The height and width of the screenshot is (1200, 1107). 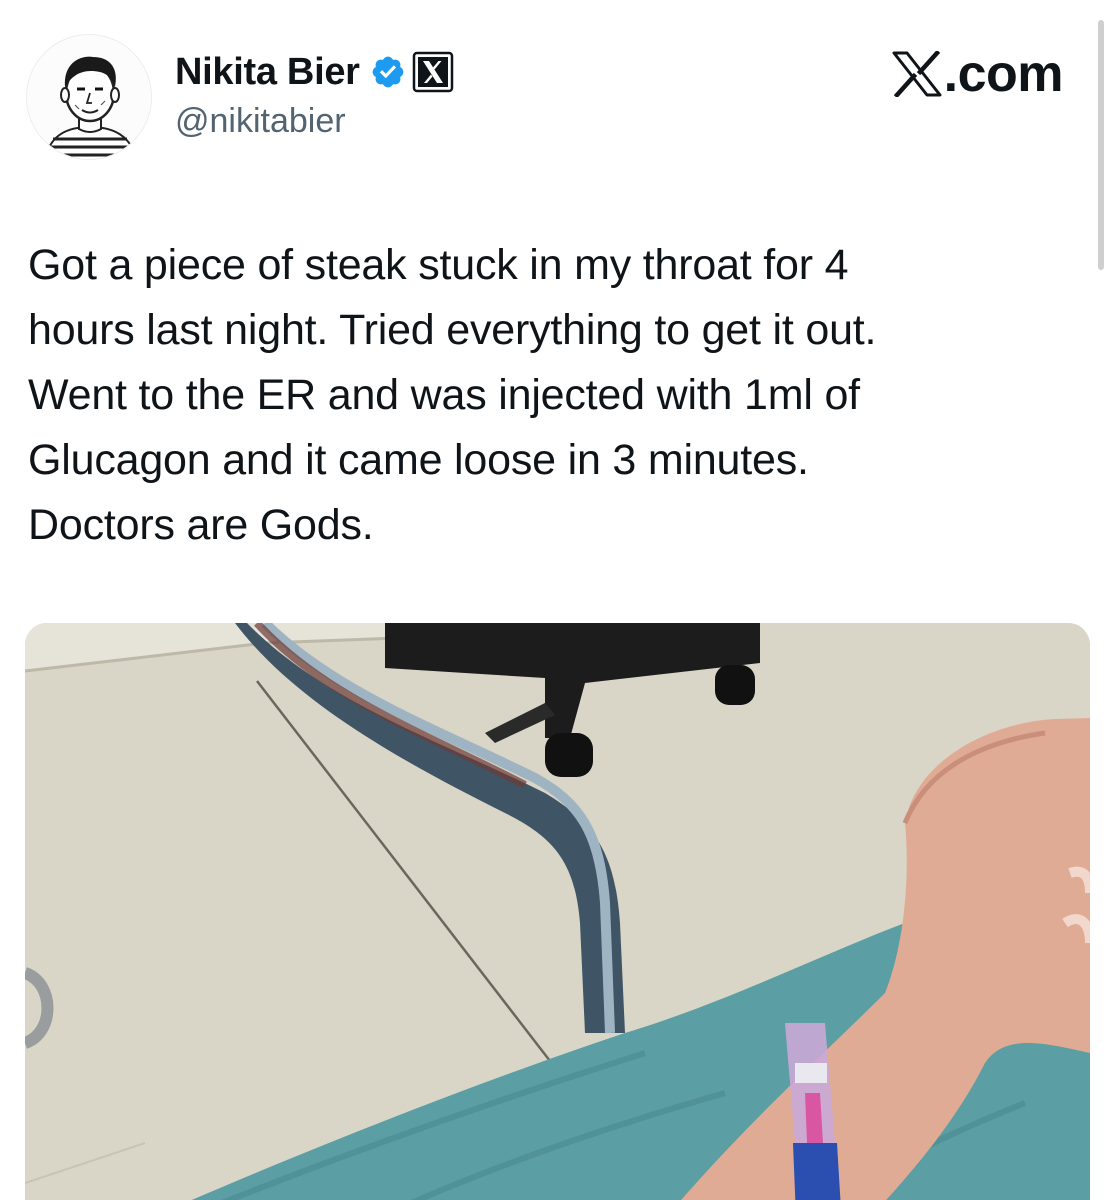 I want to click on author-name-row: Nikita Bier, so click(x=314, y=72).